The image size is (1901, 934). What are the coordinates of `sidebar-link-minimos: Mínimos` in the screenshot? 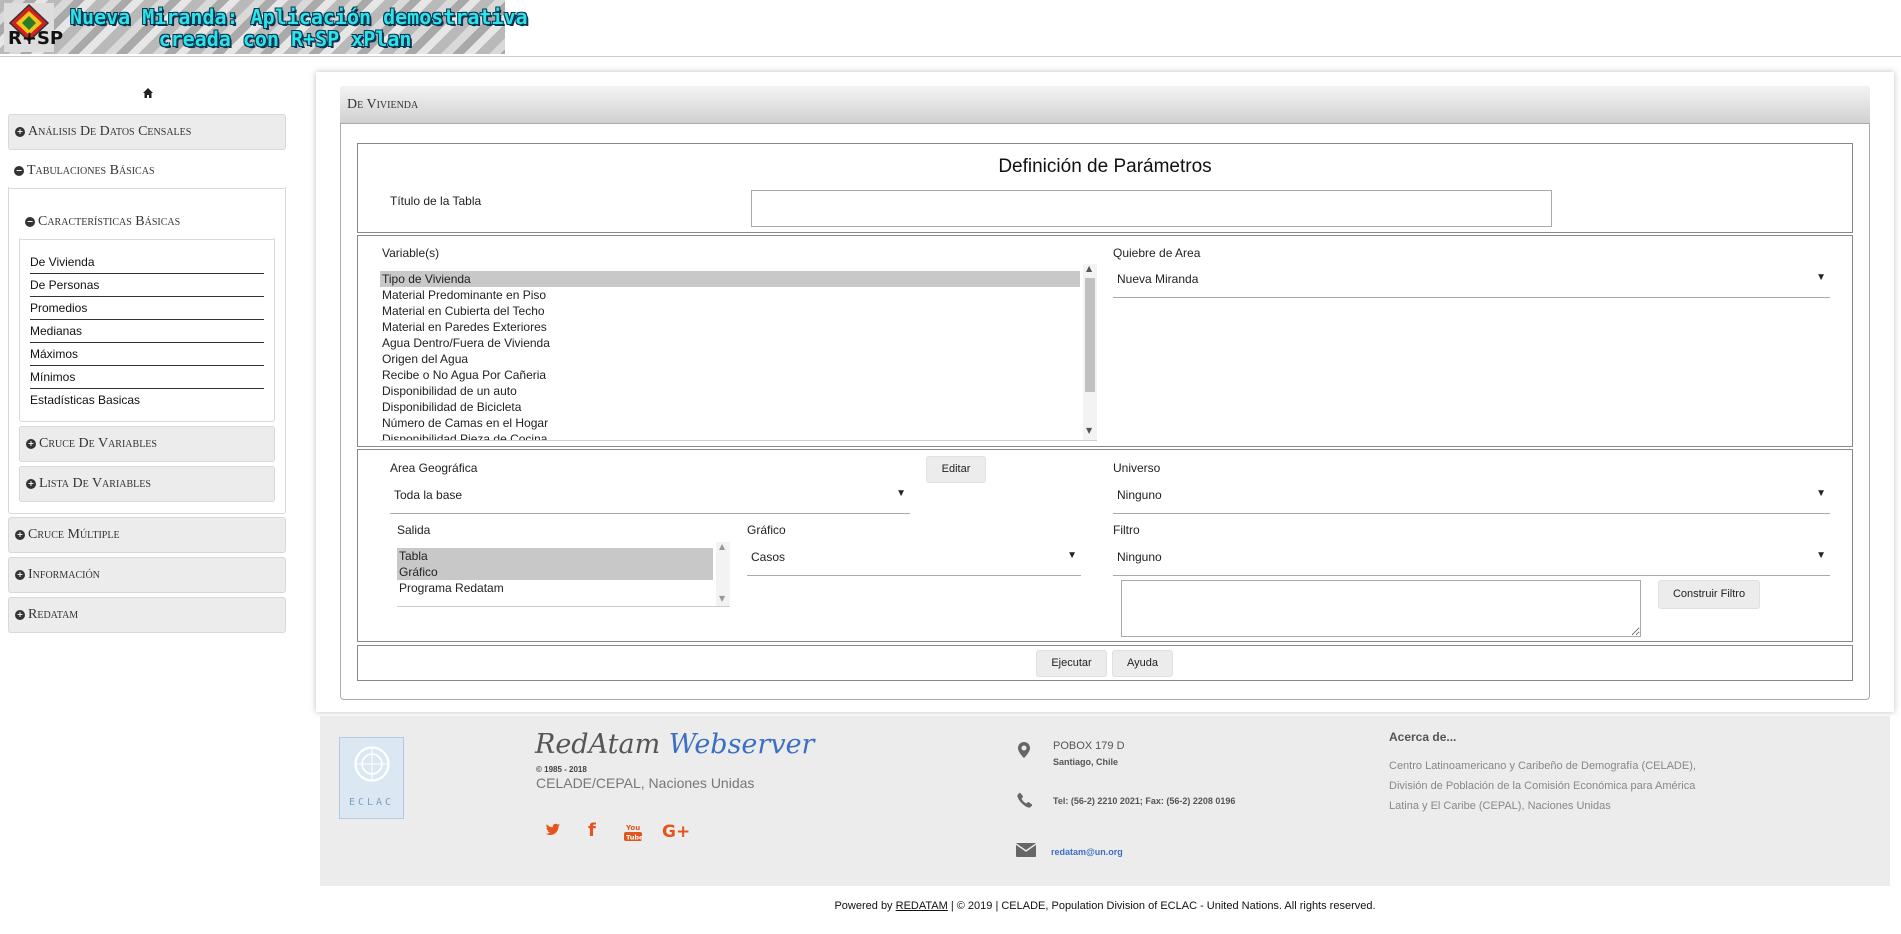 It's located at (147, 377).